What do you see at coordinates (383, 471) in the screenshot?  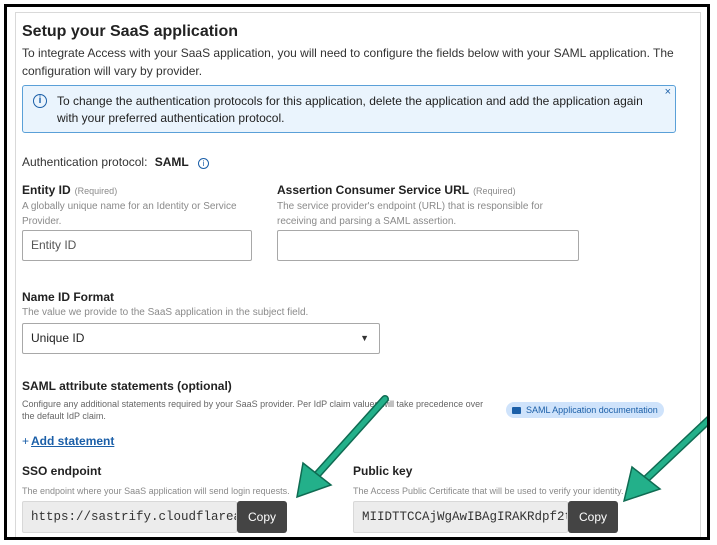 I see `public-key-label: Public key` at bounding box center [383, 471].